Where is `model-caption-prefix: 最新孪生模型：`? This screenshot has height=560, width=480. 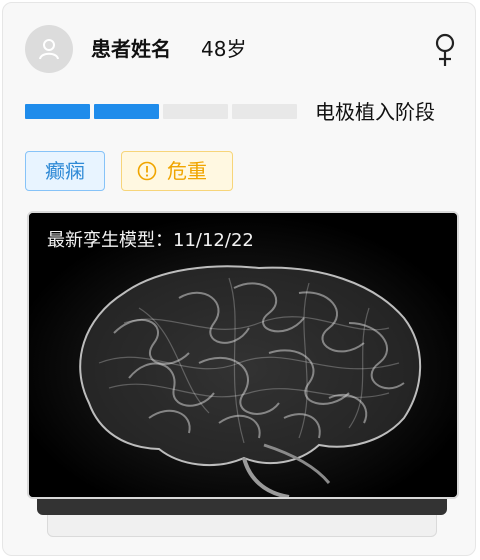 model-caption-prefix: 最新孪生模型： is located at coordinates (110, 240).